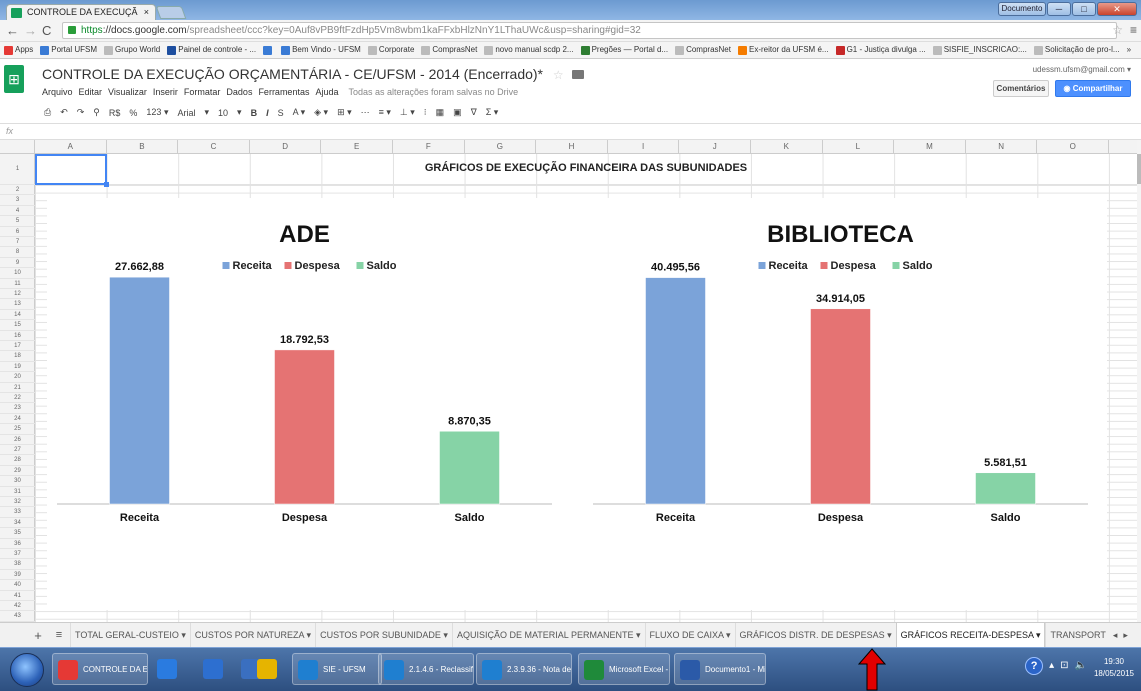 This screenshot has height=691, width=1141. Describe the element at coordinates (17, 564) in the screenshot. I see `row-header-38: 38` at that location.